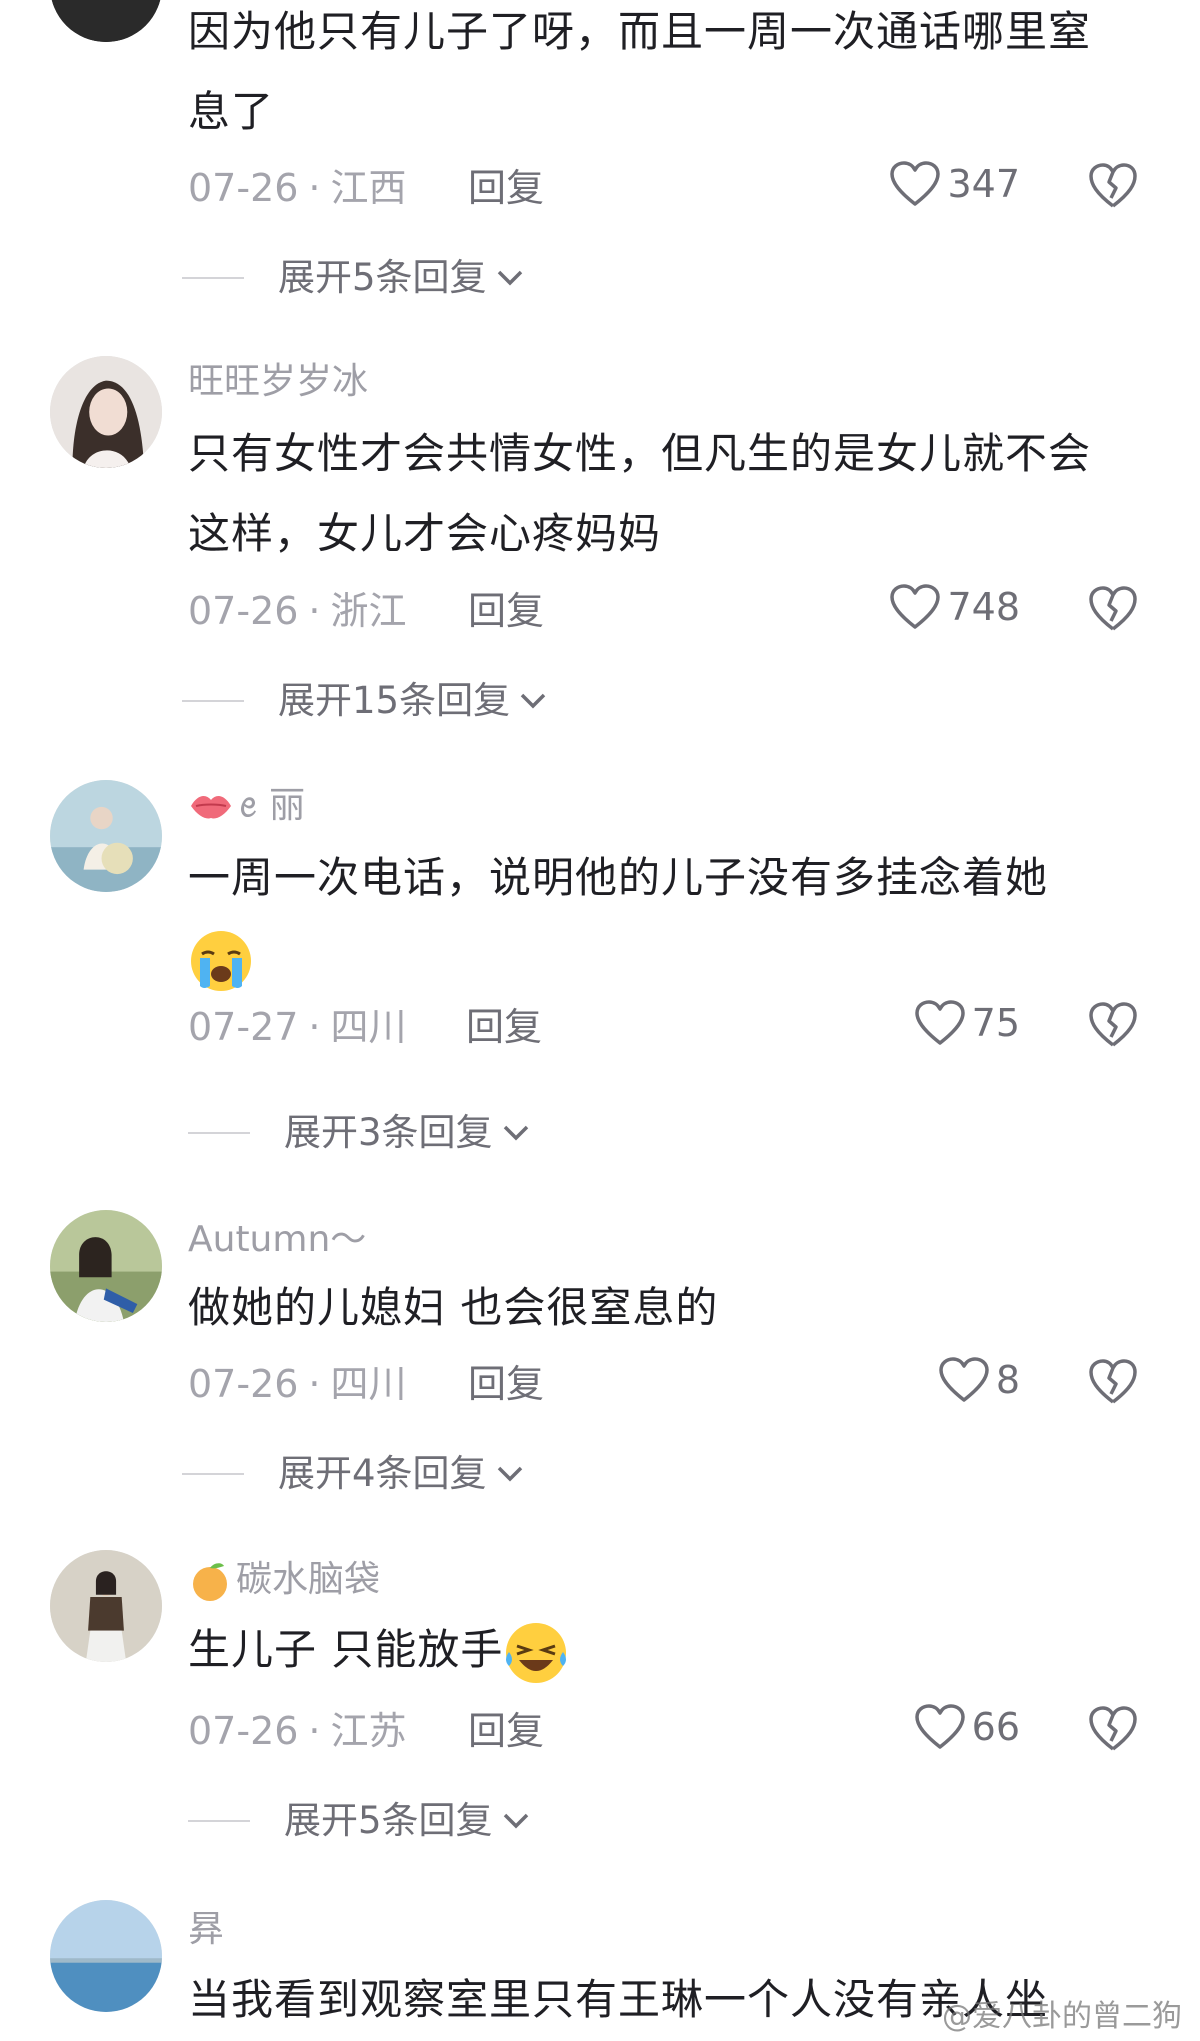  What do you see at coordinates (368, 1731) in the screenshot?
I see `comment-location: 江苏` at bounding box center [368, 1731].